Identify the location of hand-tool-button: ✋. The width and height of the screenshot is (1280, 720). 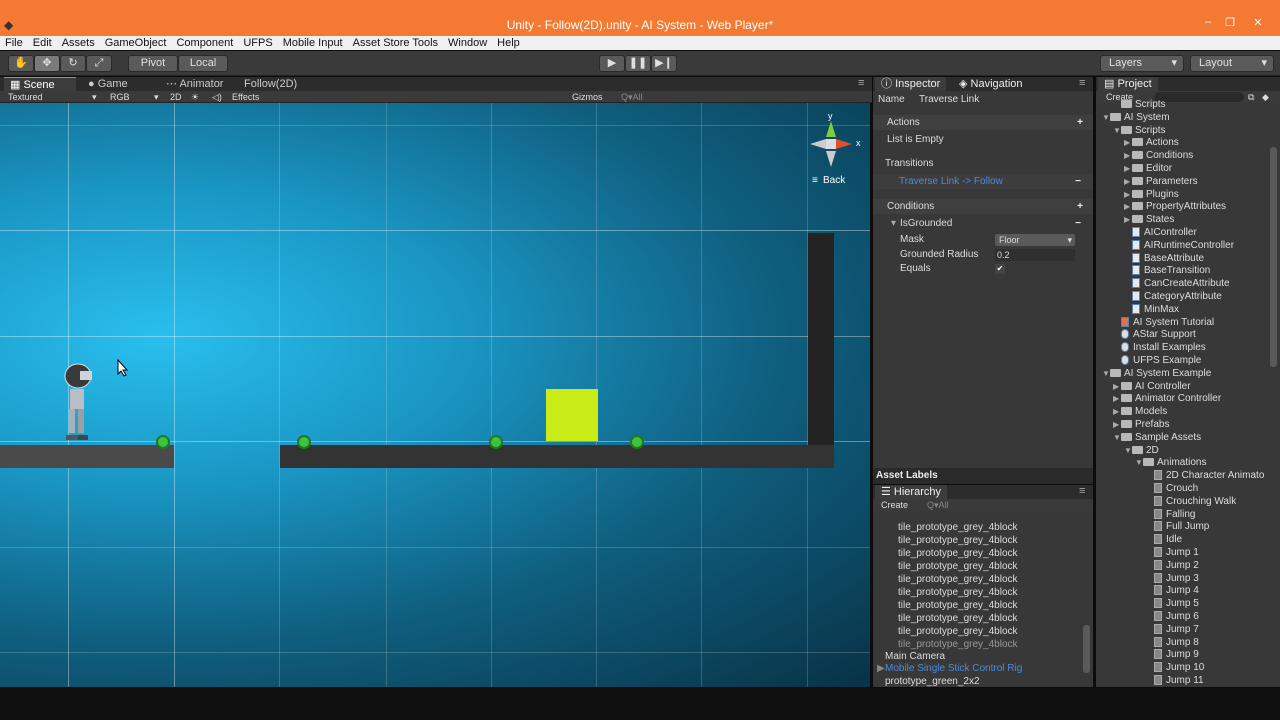
(21, 63).